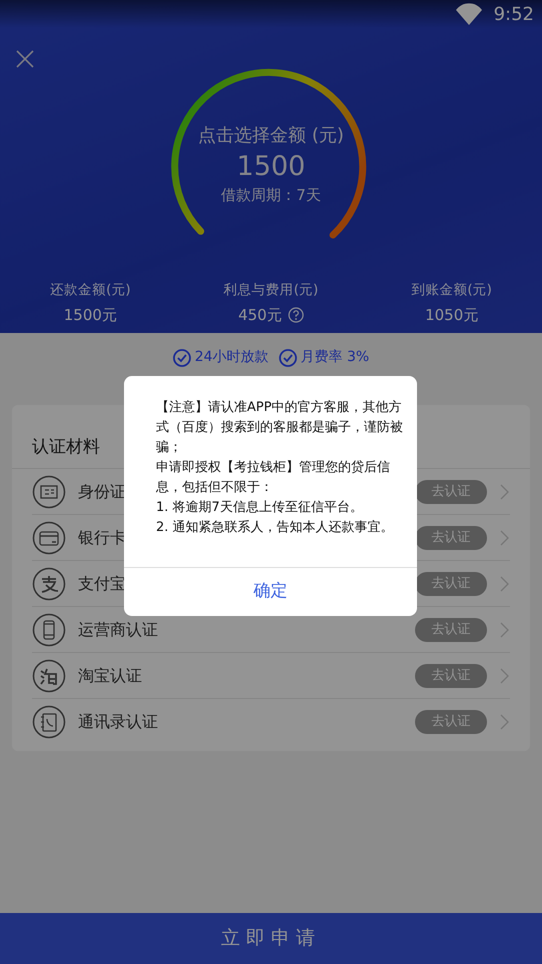 This screenshot has height=964, width=542. I want to click on dialog-text: 1. 将逾期7天信息上传至征信平台。, so click(260, 508).